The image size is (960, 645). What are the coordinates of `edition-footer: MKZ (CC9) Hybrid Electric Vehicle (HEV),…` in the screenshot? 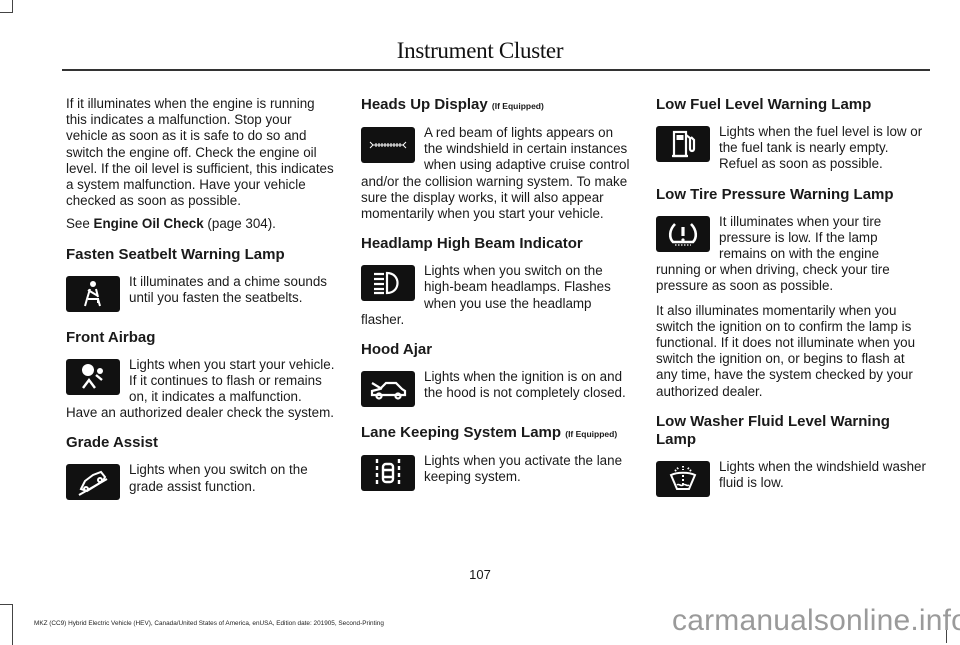 It's located at (209, 623).